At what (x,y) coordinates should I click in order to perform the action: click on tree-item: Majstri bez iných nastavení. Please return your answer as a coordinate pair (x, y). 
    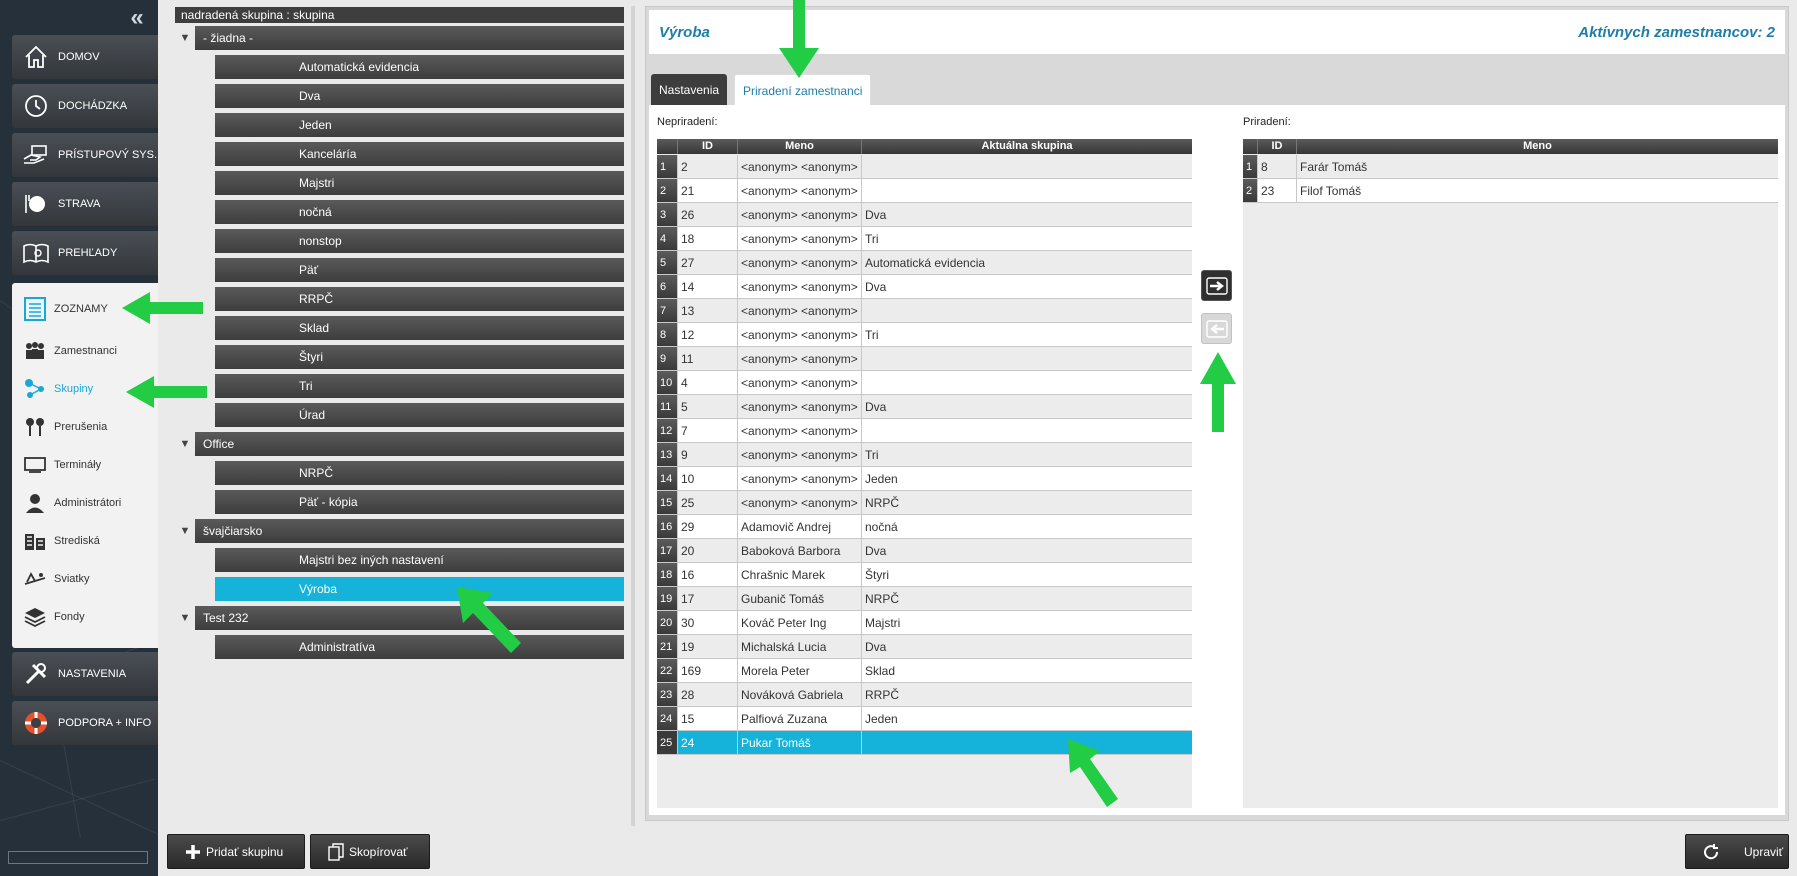
    Looking at the image, I should click on (419, 560).